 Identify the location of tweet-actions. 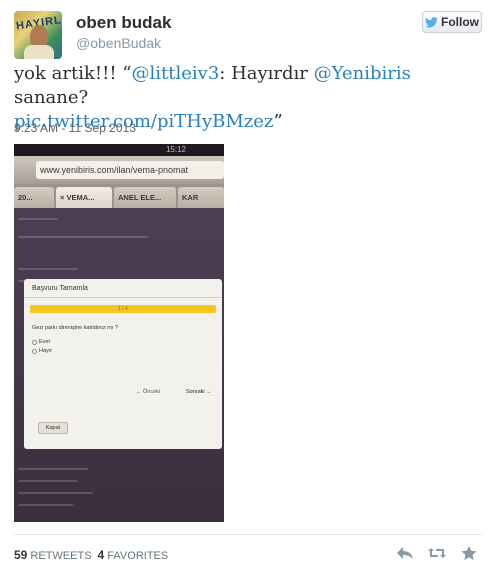
(437, 553).